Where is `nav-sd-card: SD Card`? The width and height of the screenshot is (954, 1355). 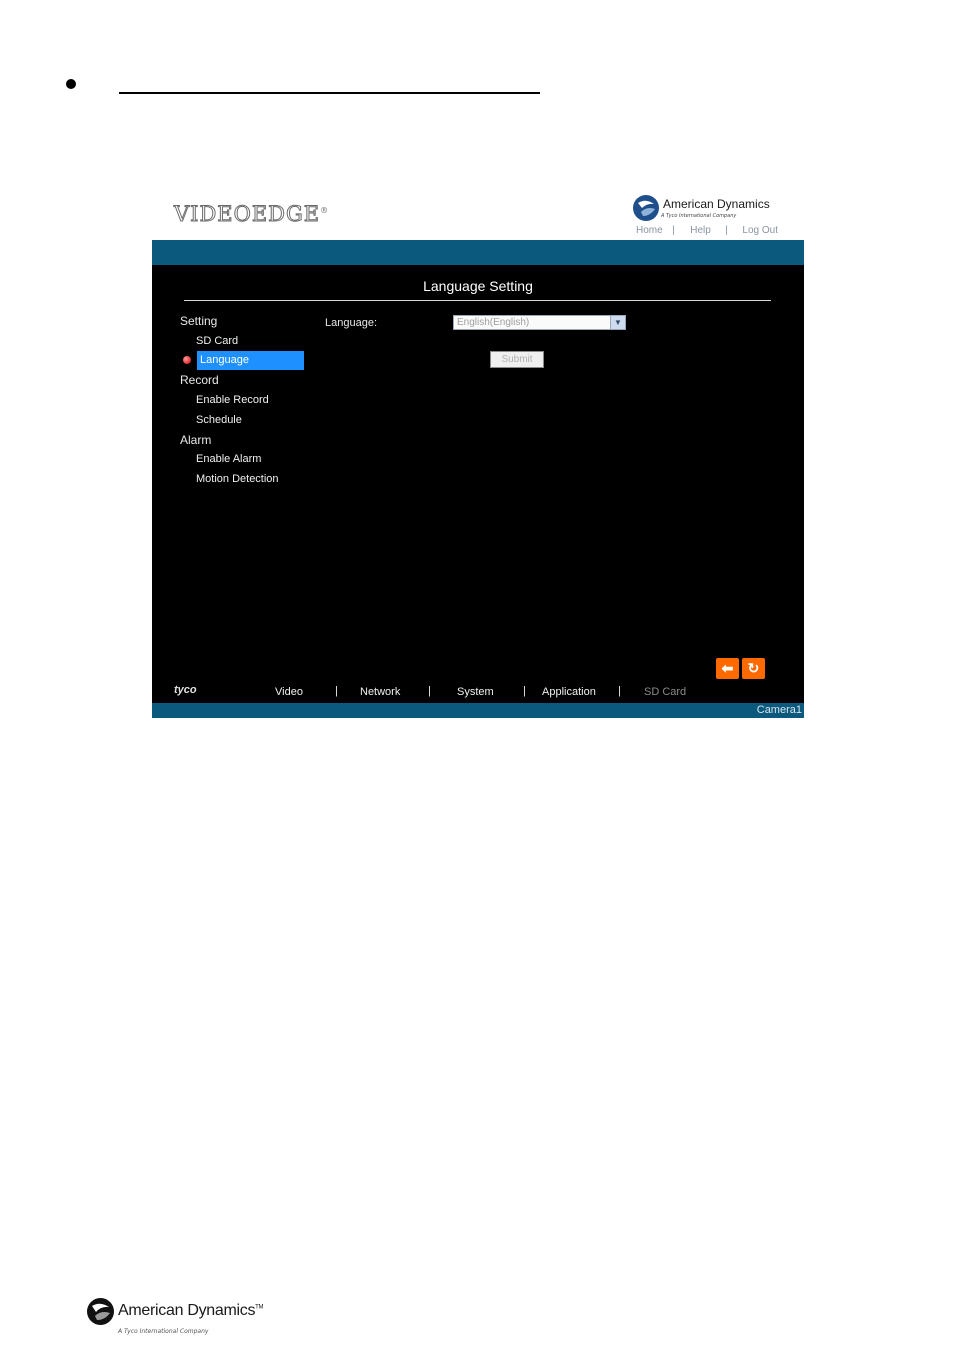 nav-sd-card: SD Card is located at coordinates (665, 692).